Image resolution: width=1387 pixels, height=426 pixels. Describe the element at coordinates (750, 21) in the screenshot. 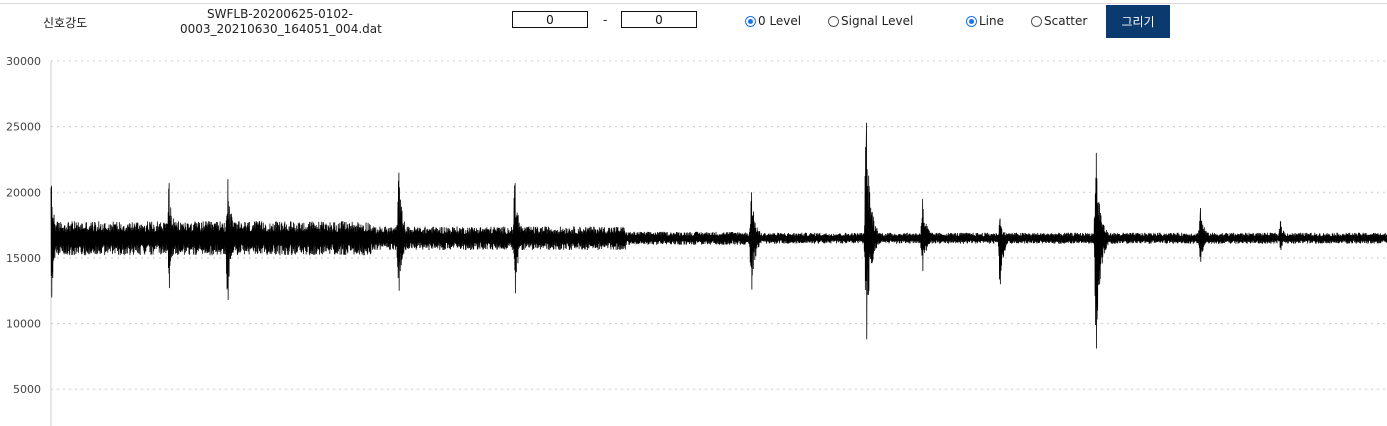

I see `zero-level-radio-circle` at that location.